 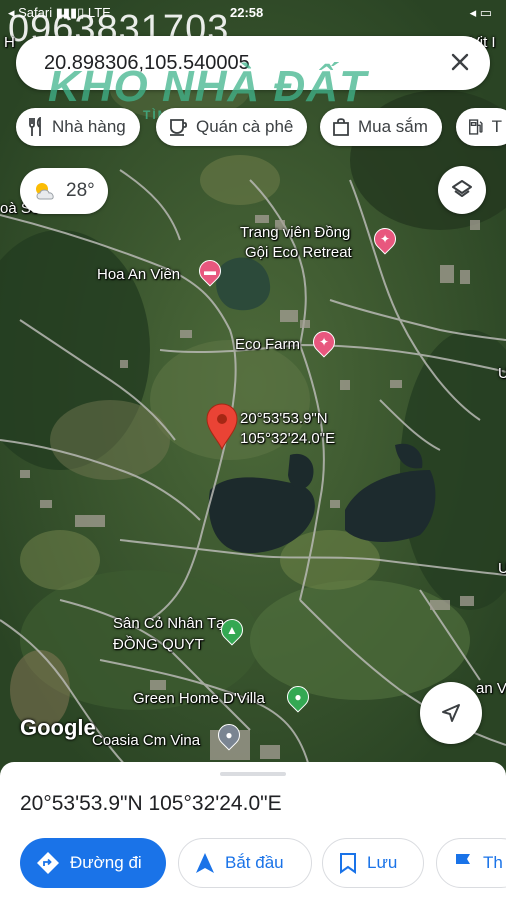 I want to click on save-button: Lưu, so click(x=373, y=863).